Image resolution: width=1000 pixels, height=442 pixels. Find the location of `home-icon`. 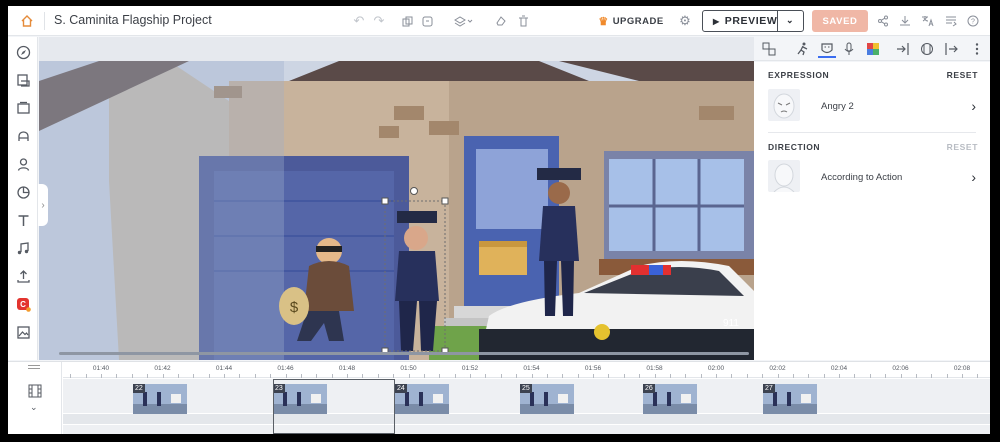

home-icon is located at coordinates (27, 21).